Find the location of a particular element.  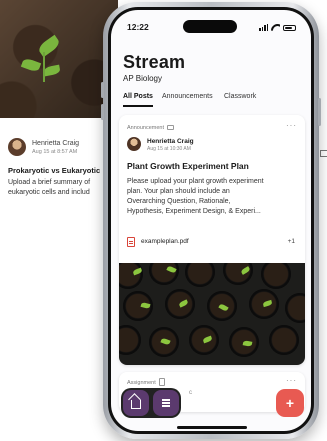

assignment-icon is located at coordinates (162, 382).